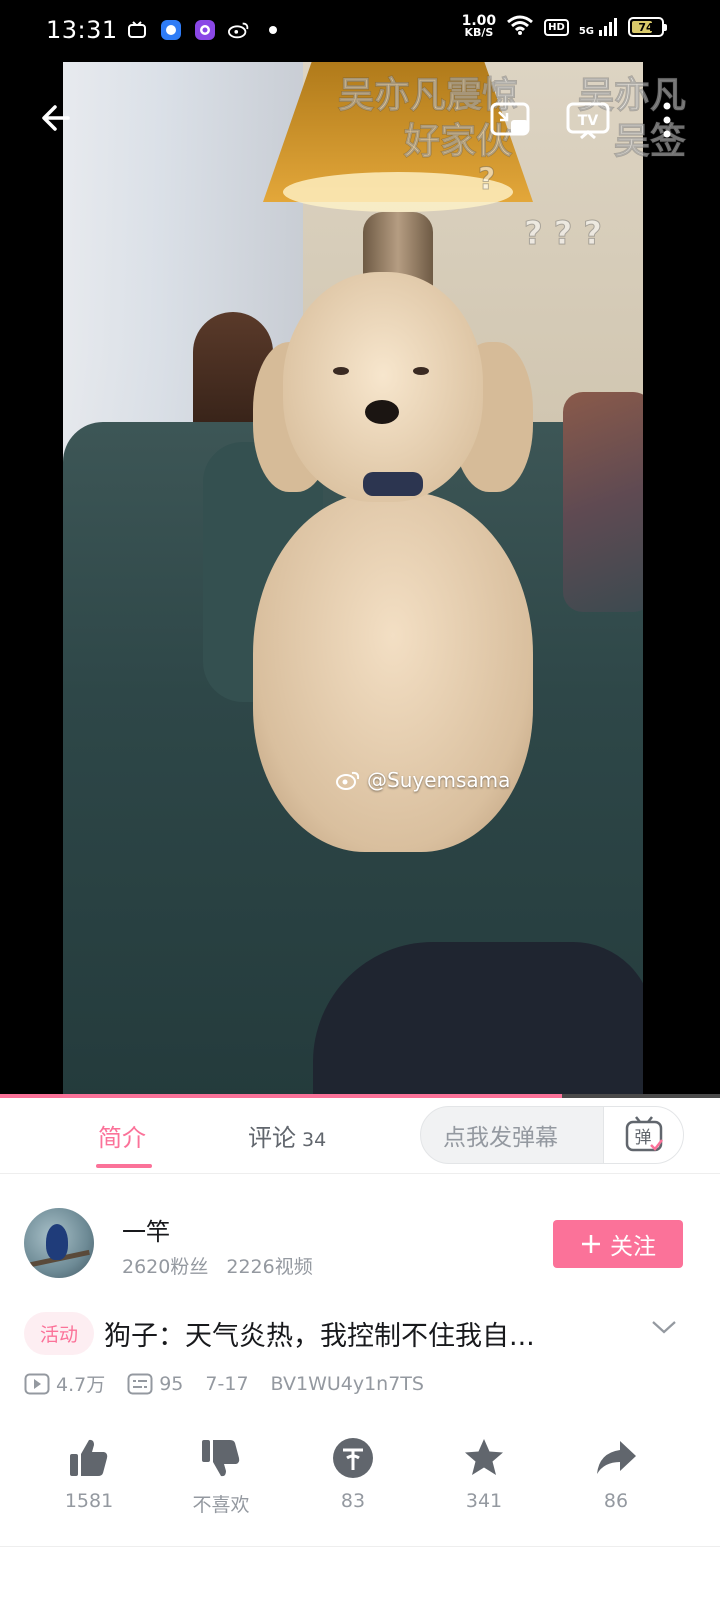 The height and width of the screenshot is (1600, 720). Describe the element at coordinates (360, 1136) in the screenshot. I see `tab-bar: 简介 评论 34 点我发弹幕 弹` at that location.